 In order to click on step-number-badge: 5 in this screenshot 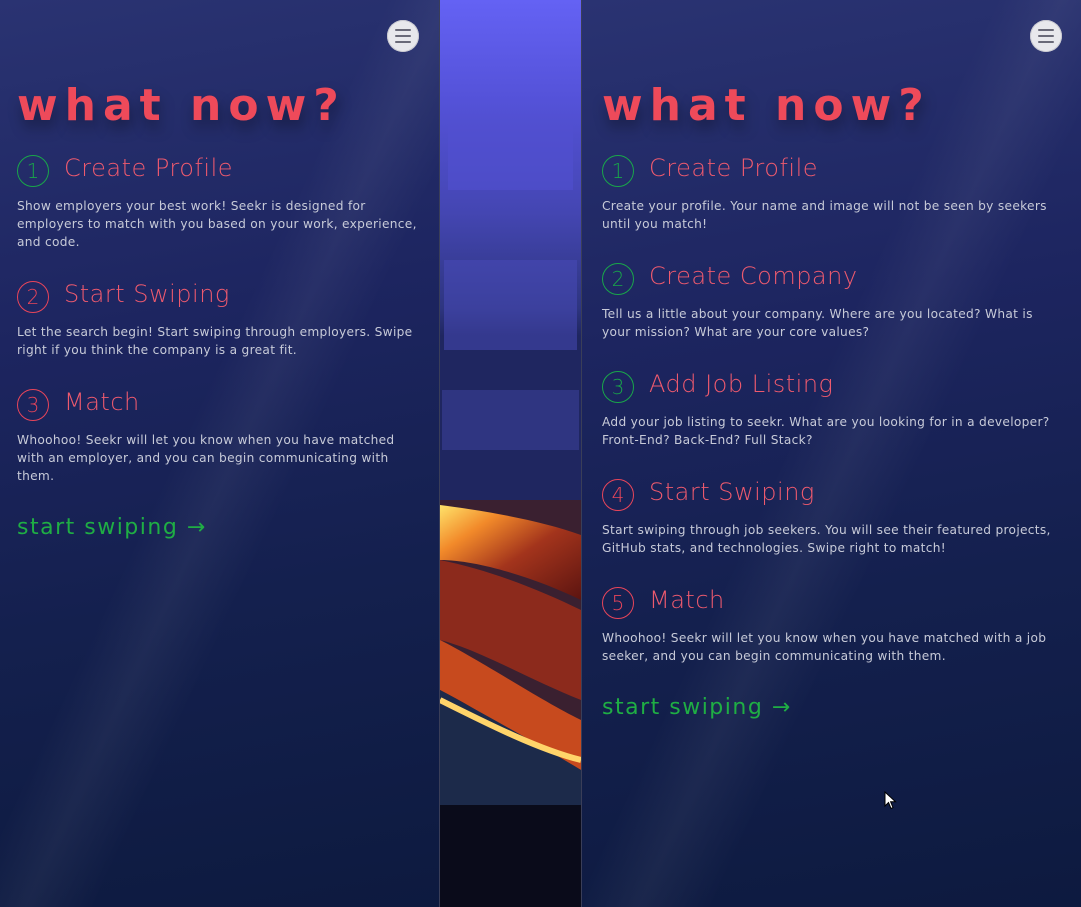, I will do `click(618, 603)`.